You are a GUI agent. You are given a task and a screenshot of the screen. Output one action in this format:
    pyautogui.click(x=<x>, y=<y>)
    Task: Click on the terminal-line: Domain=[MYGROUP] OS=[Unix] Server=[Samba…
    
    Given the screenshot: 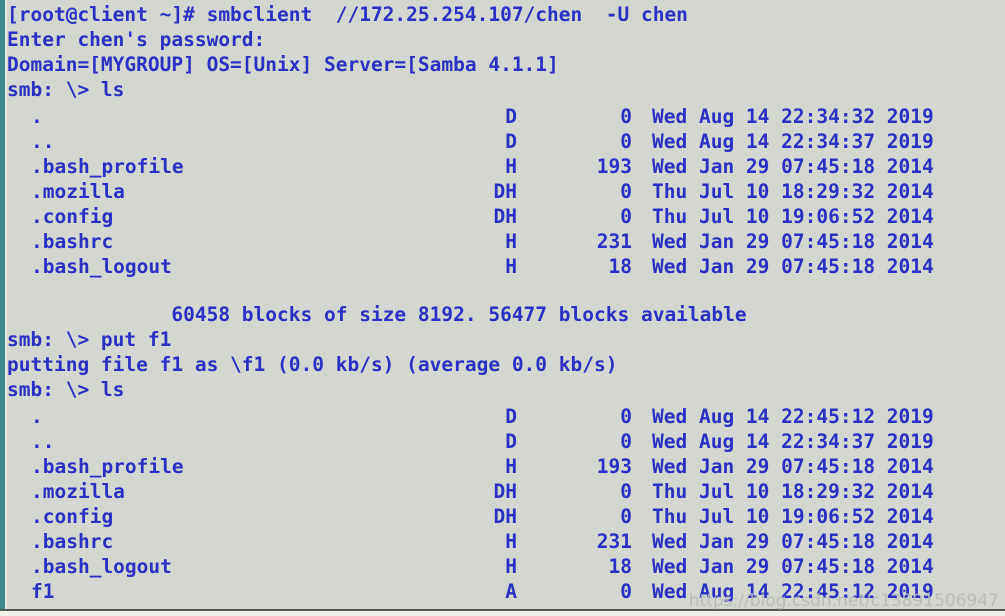 What is the action you would take?
    pyautogui.click(x=283, y=64)
    